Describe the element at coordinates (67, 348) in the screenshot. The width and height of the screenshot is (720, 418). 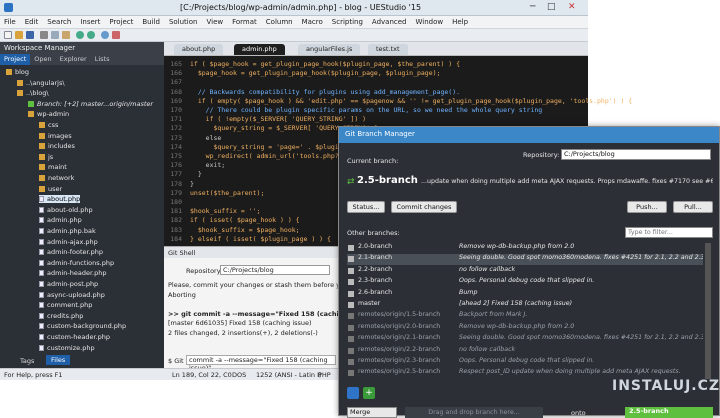
I see `tree-file-item: customize.php` at that location.